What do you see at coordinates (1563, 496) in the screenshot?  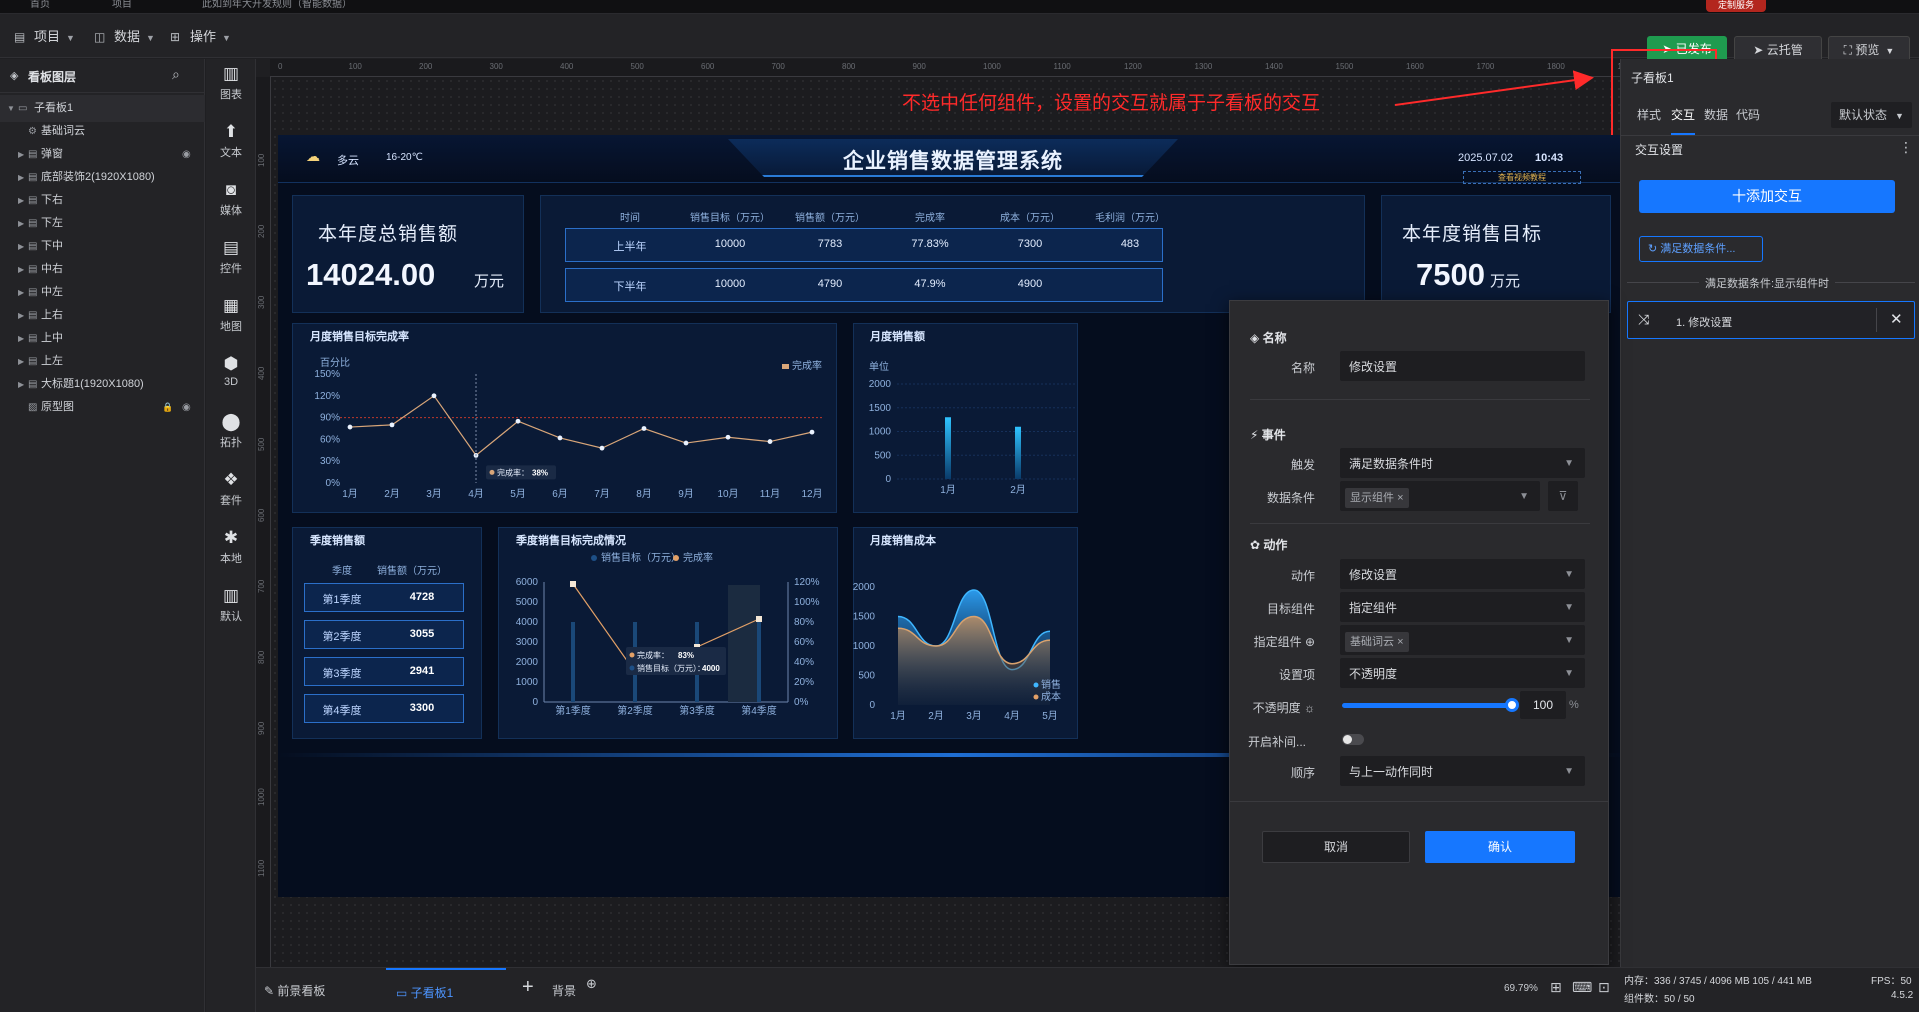 I see `filter-icon: ⊽` at bounding box center [1563, 496].